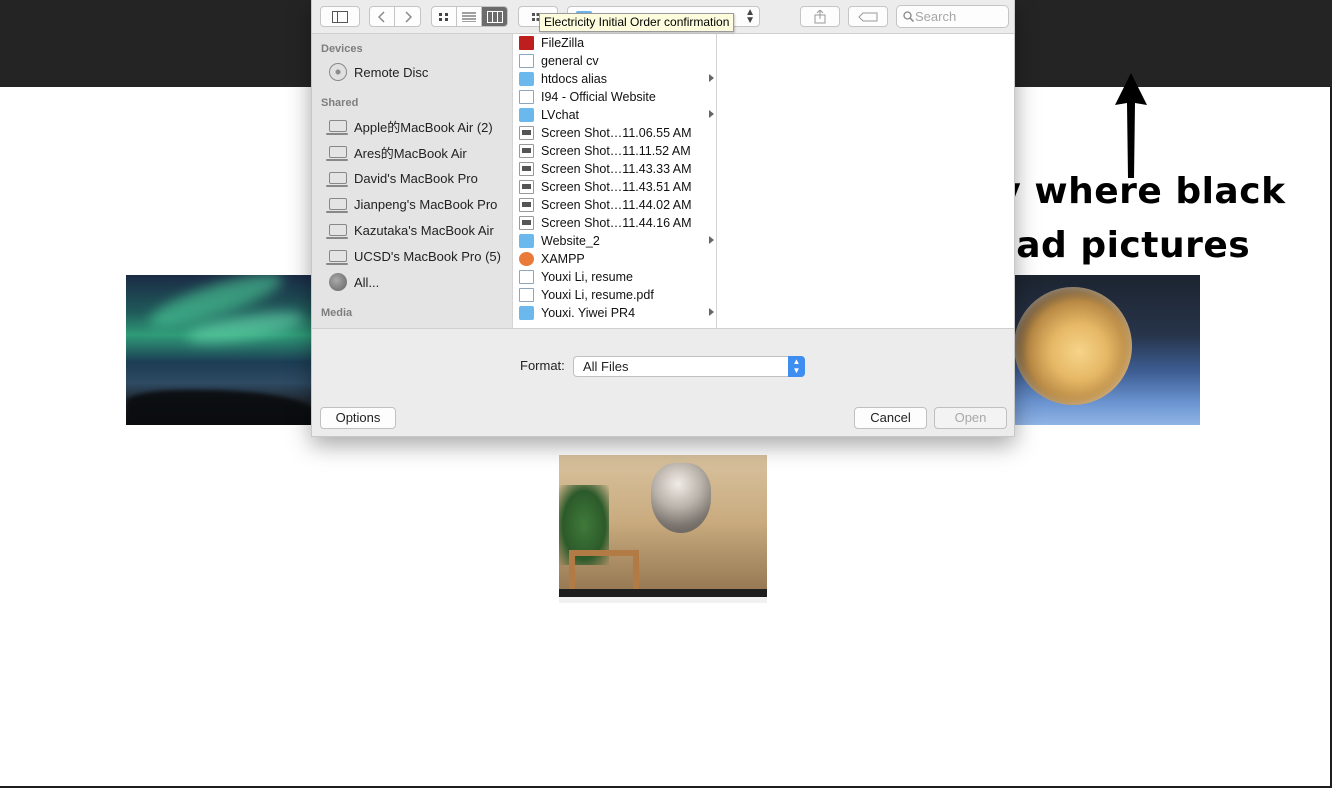 The width and height of the screenshot is (1332, 788). I want to click on sidebar-item-shared-computer: Kazutaka's MacBook Air, so click(410, 230).